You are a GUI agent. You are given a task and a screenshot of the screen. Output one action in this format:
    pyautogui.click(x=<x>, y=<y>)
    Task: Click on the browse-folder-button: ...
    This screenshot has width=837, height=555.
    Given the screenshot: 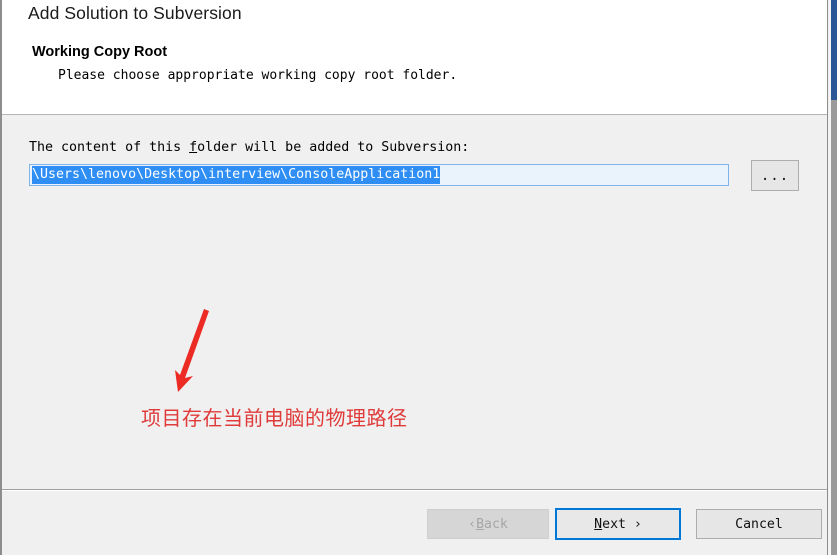 What is the action you would take?
    pyautogui.click(x=775, y=175)
    